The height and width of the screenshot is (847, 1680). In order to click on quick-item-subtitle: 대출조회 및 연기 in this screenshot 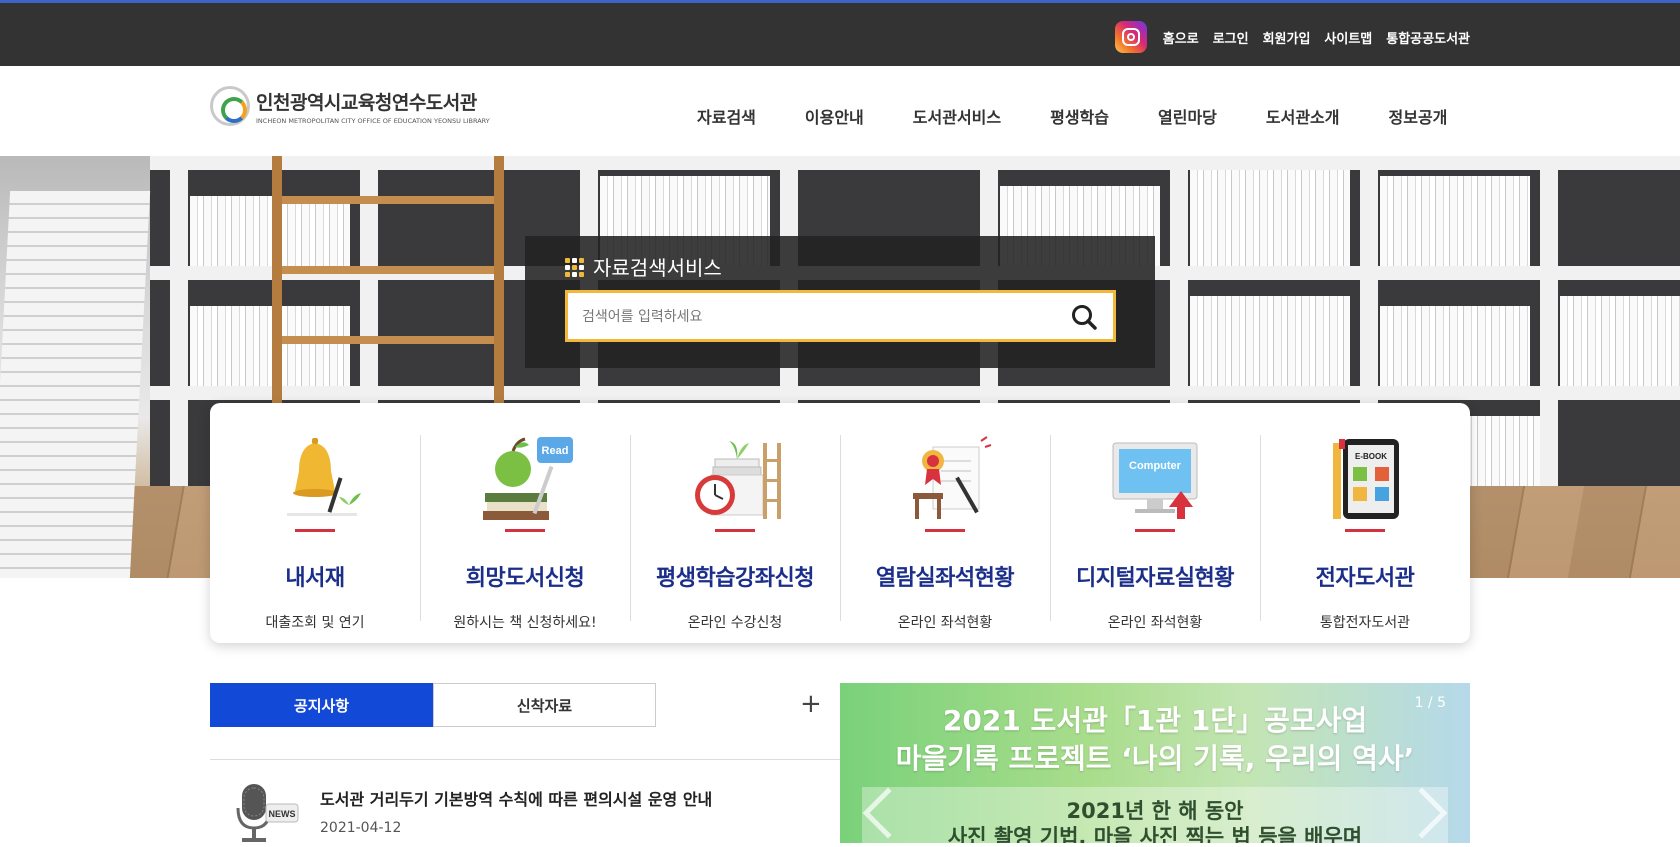, I will do `click(315, 623)`.